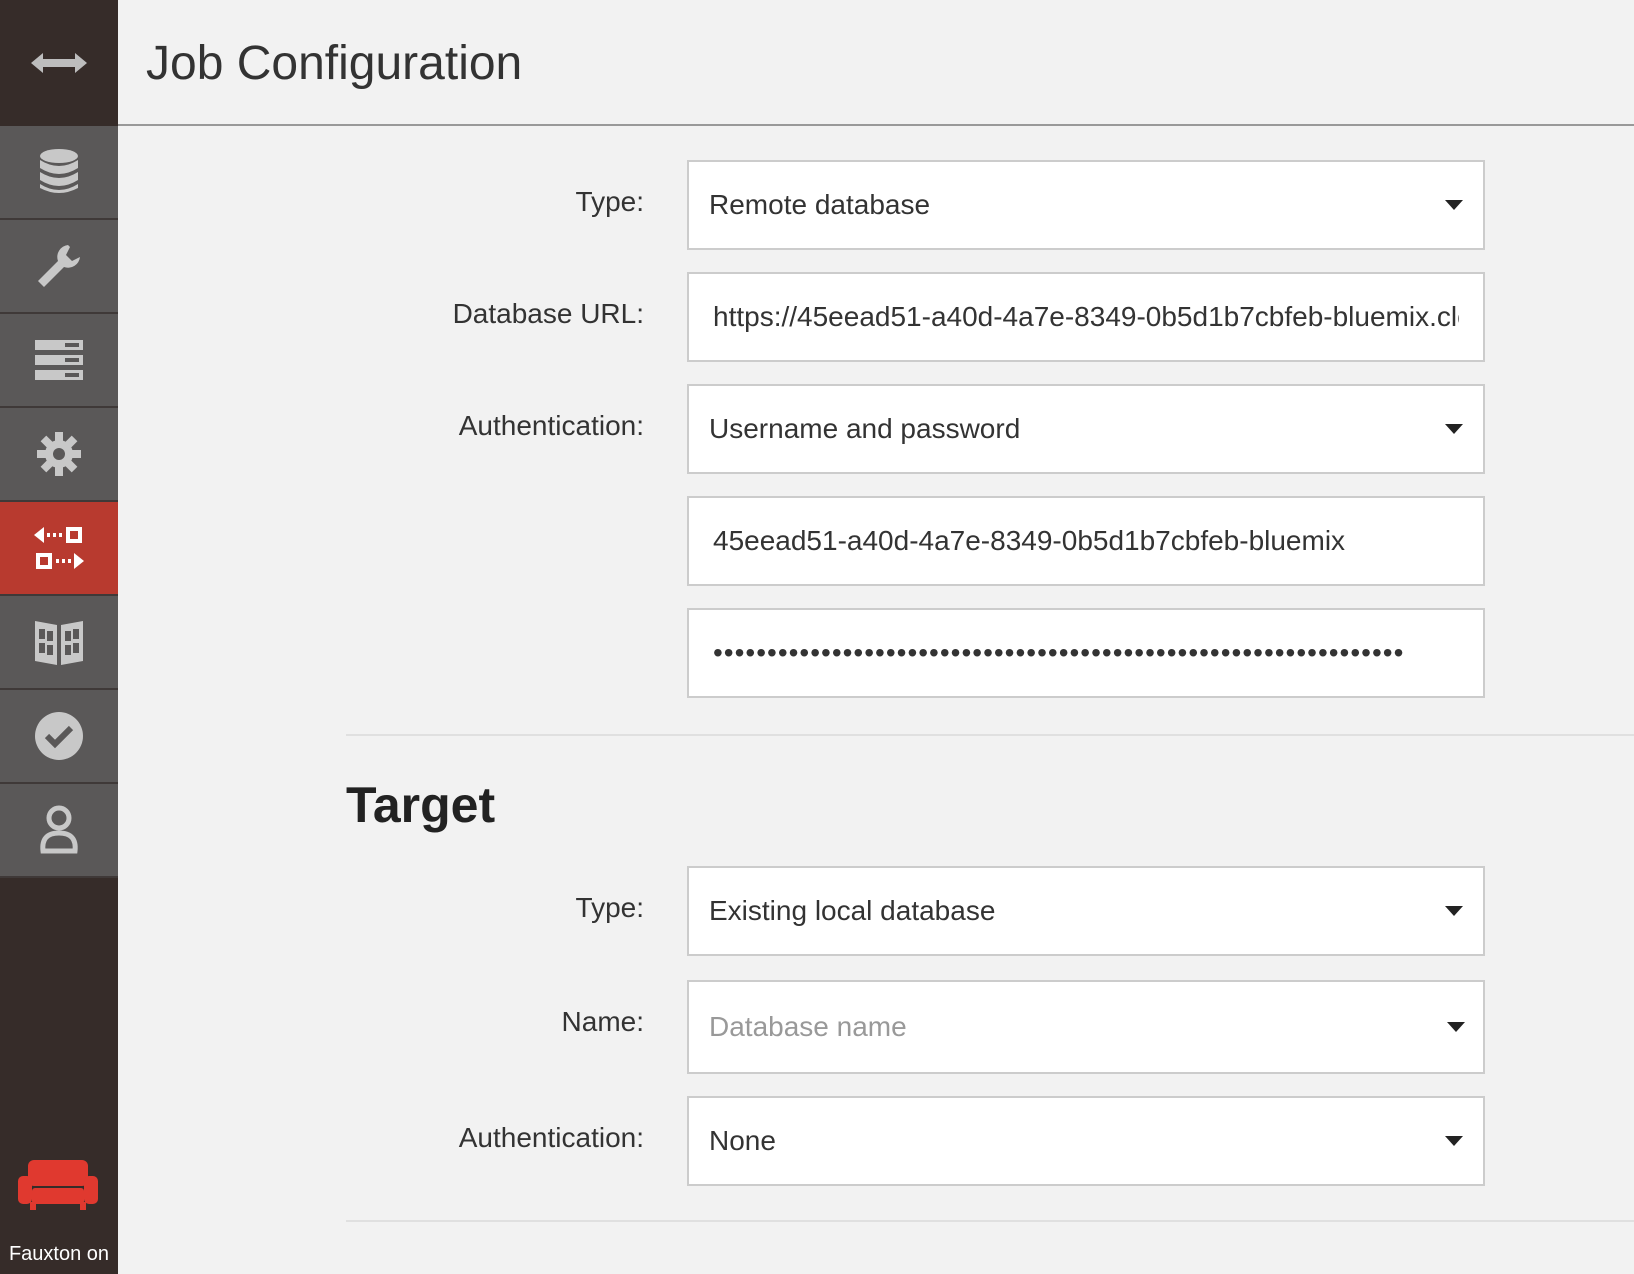  Describe the element at coordinates (876, 63) in the screenshot. I see `page-header: Job Configuration` at that location.